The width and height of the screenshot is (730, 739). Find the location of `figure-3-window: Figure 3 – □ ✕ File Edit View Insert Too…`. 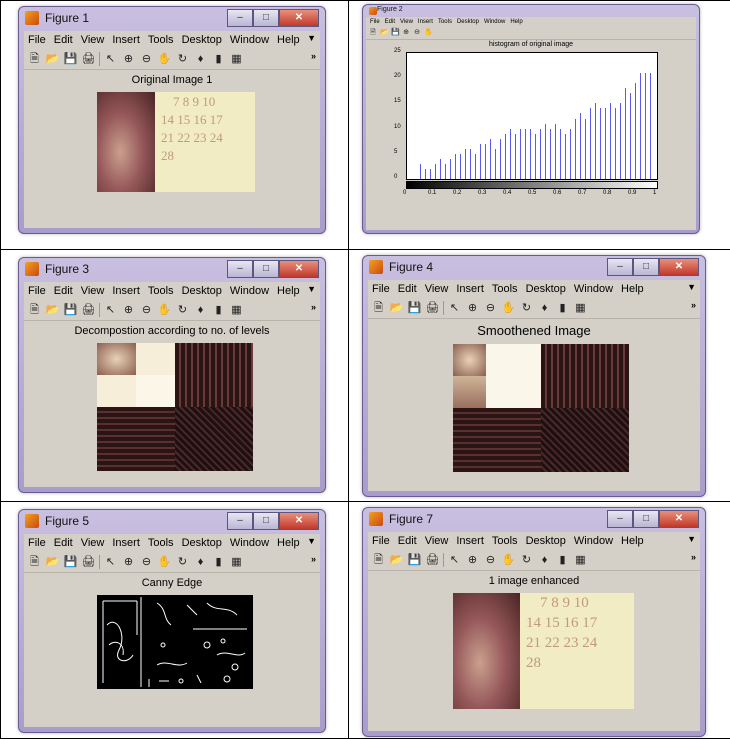

figure-3-window: Figure 3 – □ ✕ File Edit View Insert Too… is located at coordinates (172, 375).